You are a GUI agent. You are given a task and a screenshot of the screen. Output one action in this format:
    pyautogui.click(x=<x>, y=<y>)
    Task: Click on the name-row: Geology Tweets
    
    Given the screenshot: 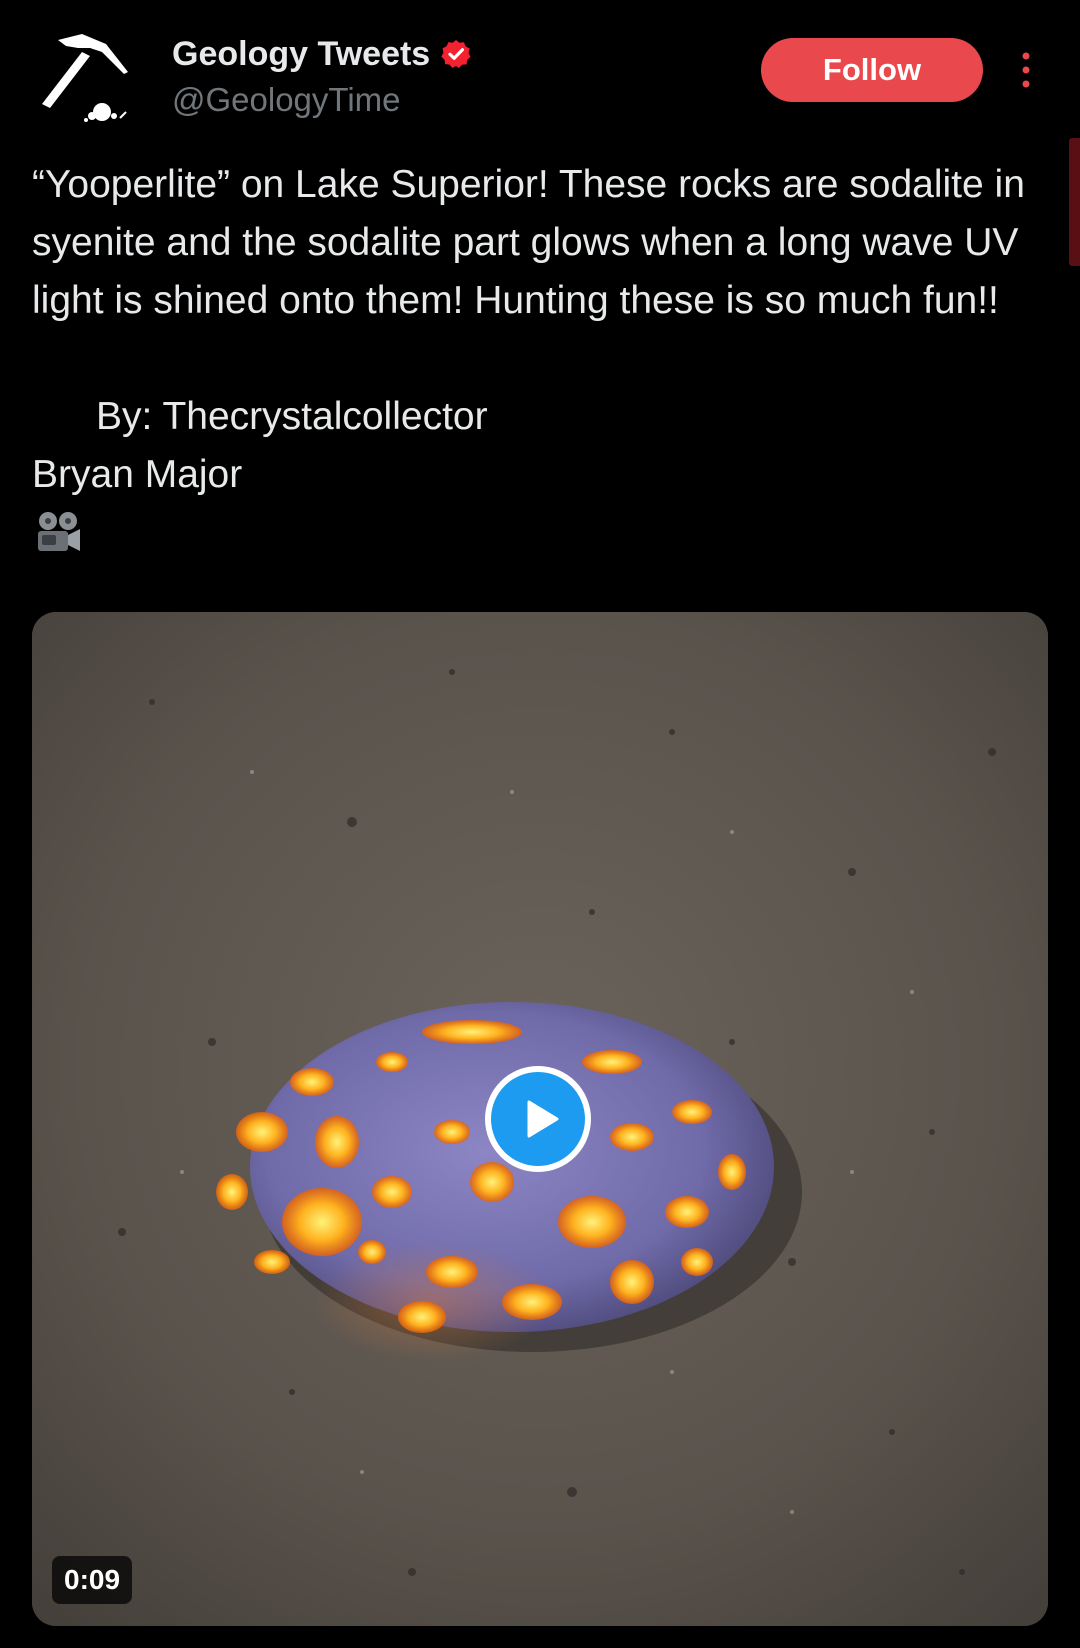 What is the action you would take?
    pyautogui.click(x=322, y=54)
    